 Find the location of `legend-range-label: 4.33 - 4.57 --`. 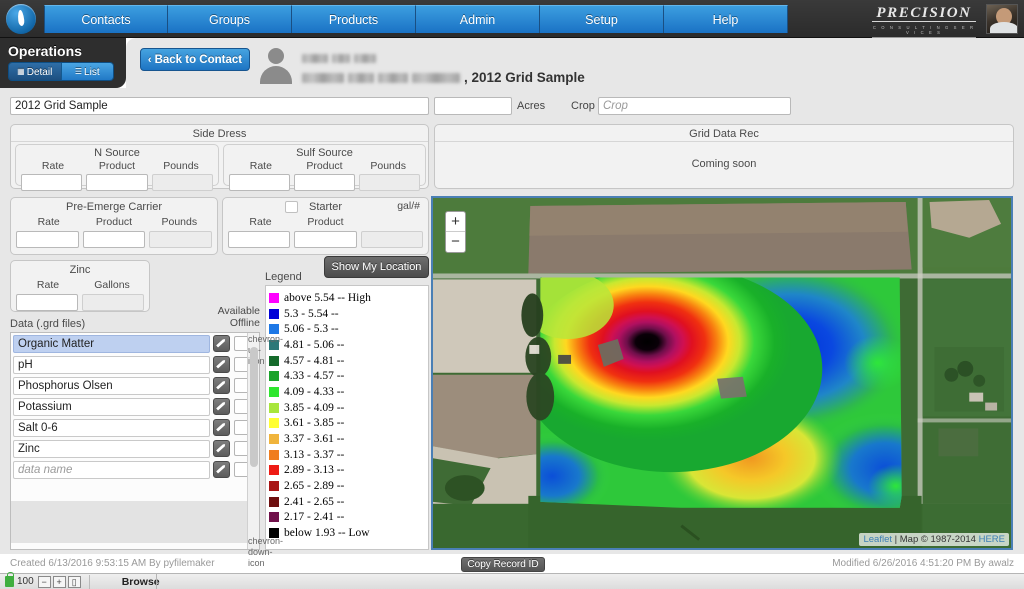

legend-range-label: 4.33 - 4.57 -- is located at coordinates (314, 376).